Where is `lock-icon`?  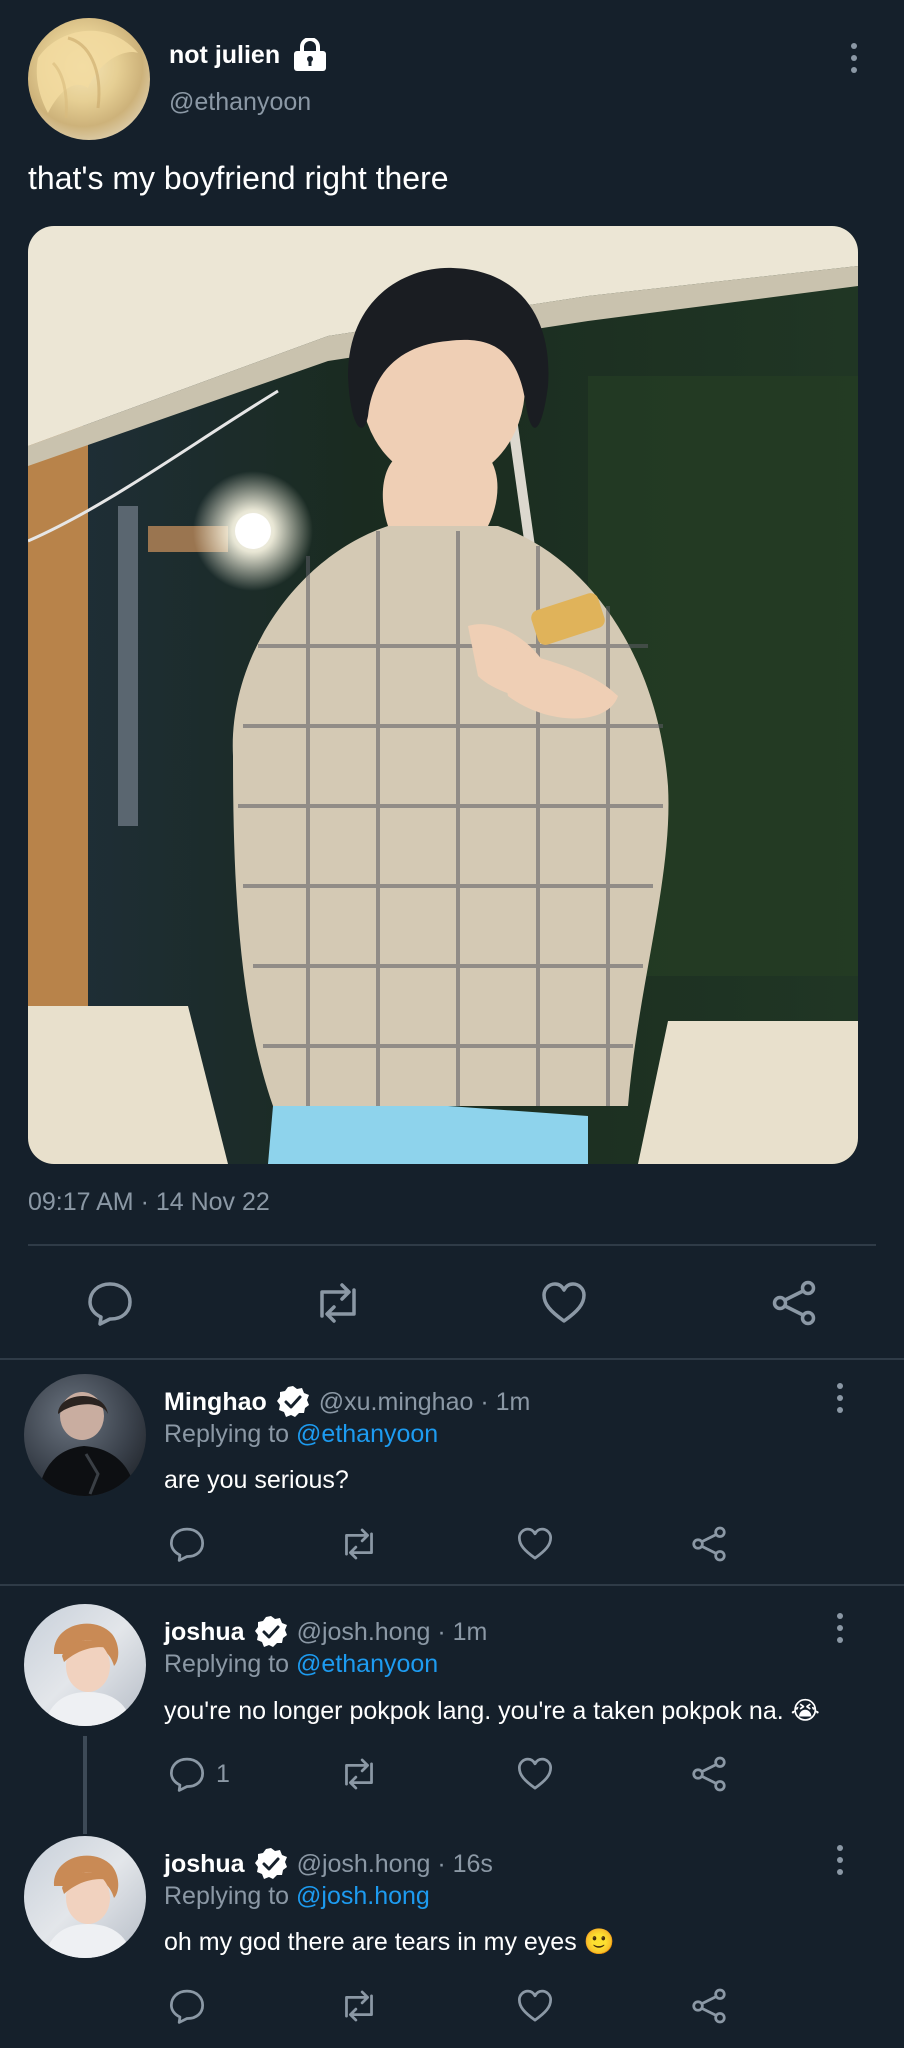
lock-icon is located at coordinates (310, 55).